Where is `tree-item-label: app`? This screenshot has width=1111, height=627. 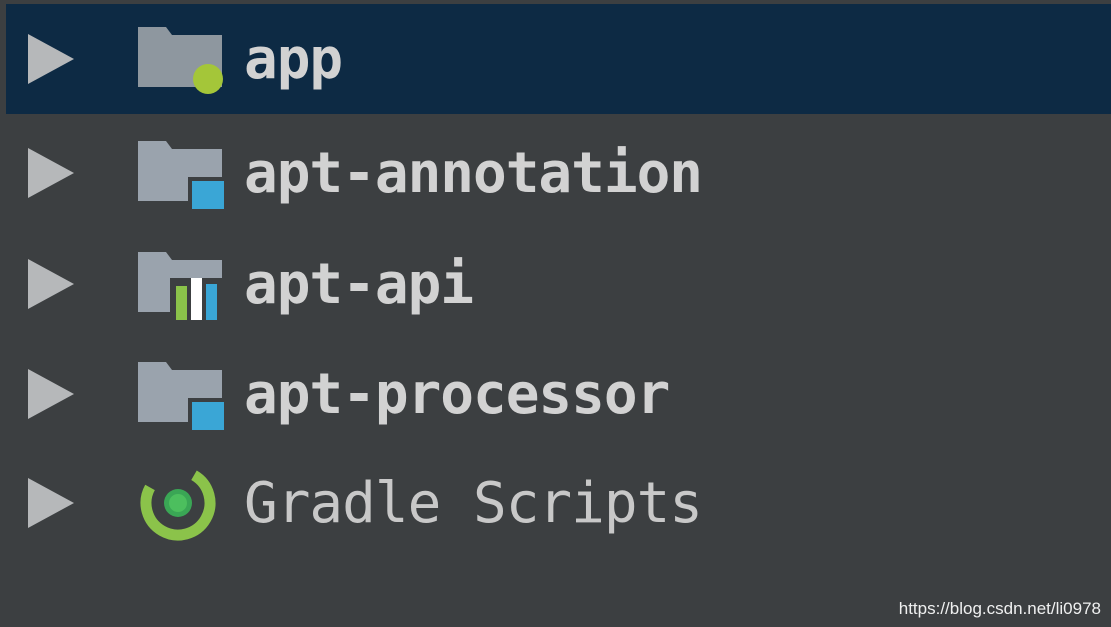
tree-item-label: app is located at coordinates (293, 59).